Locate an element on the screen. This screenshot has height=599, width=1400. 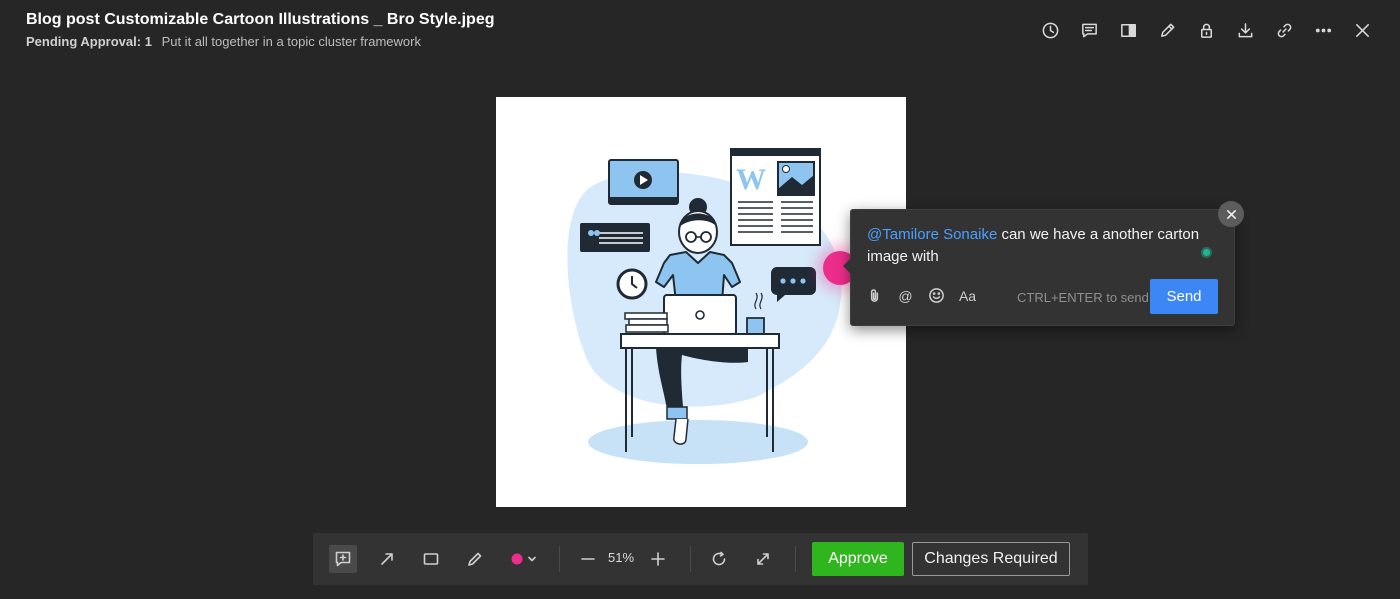
paperclip-icon is located at coordinates (874, 295).